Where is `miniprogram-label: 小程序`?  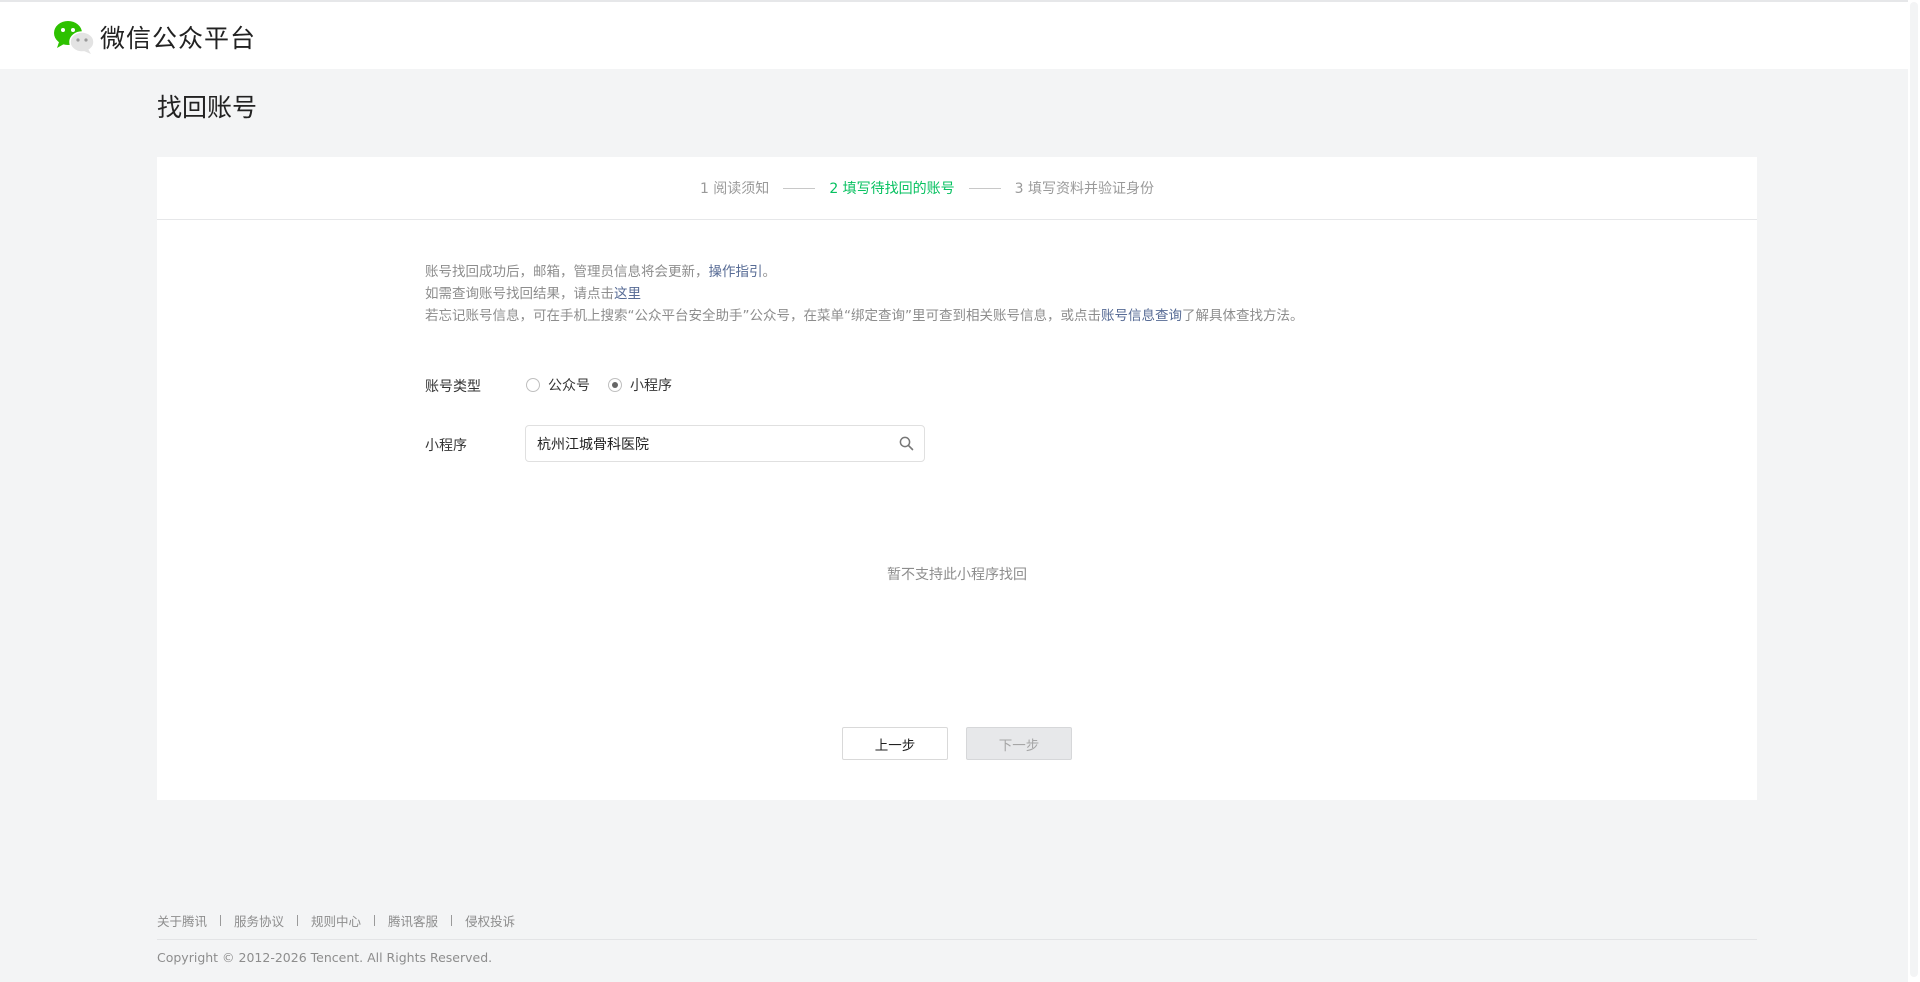
miniprogram-label: 小程序 is located at coordinates (446, 446).